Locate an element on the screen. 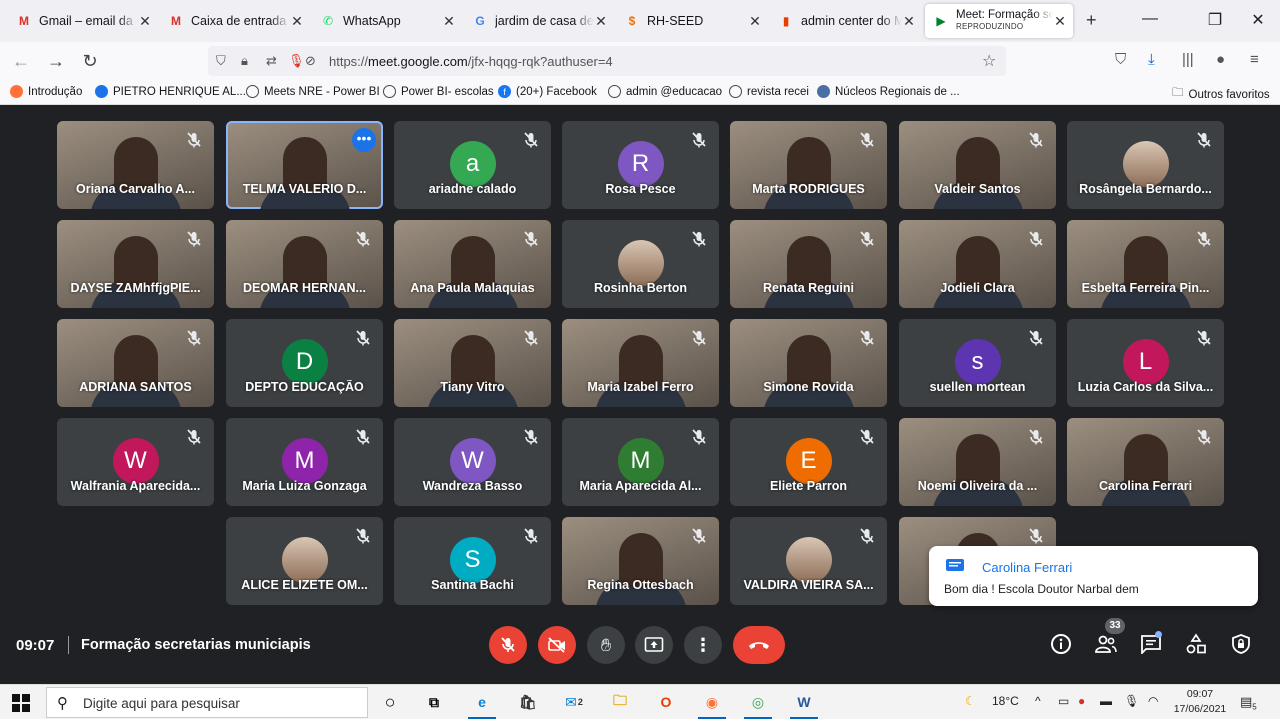 The width and height of the screenshot is (1280, 719). mic-toggle-button is located at coordinates (508, 645).